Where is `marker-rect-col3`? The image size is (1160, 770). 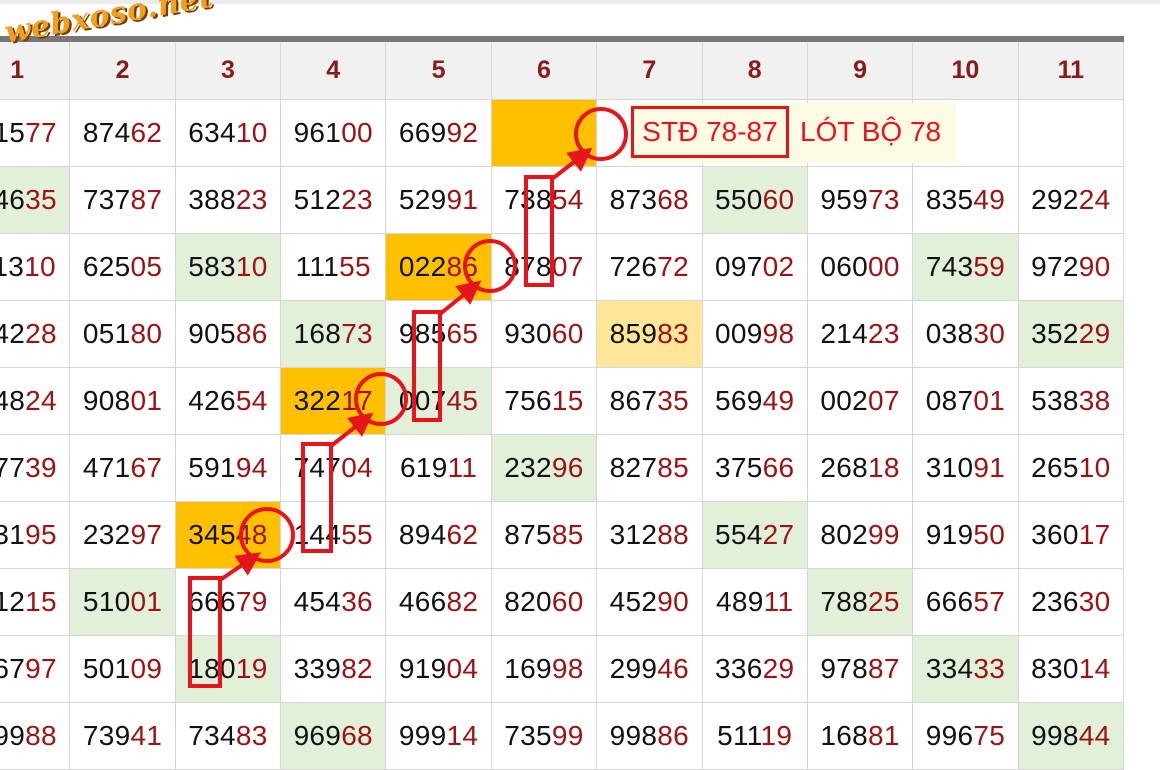
marker-rect-col3 is located at coordinates (205, 632).